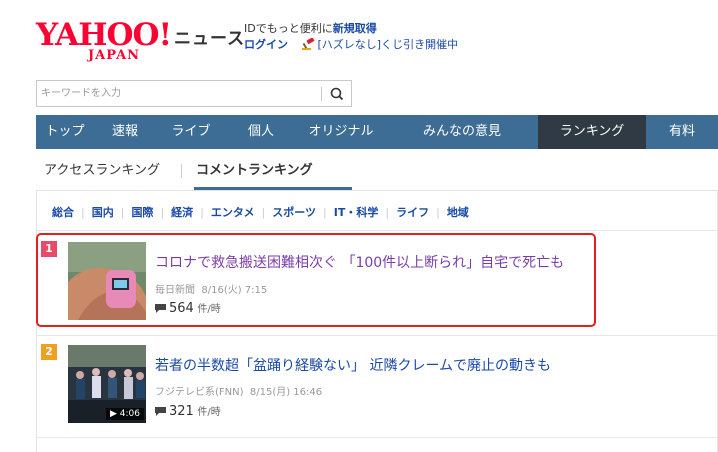 The image size is (718, 452). Describe the element at coordinates (412, 212) in the screenshot. I see `category-life: ライフ` at that location.